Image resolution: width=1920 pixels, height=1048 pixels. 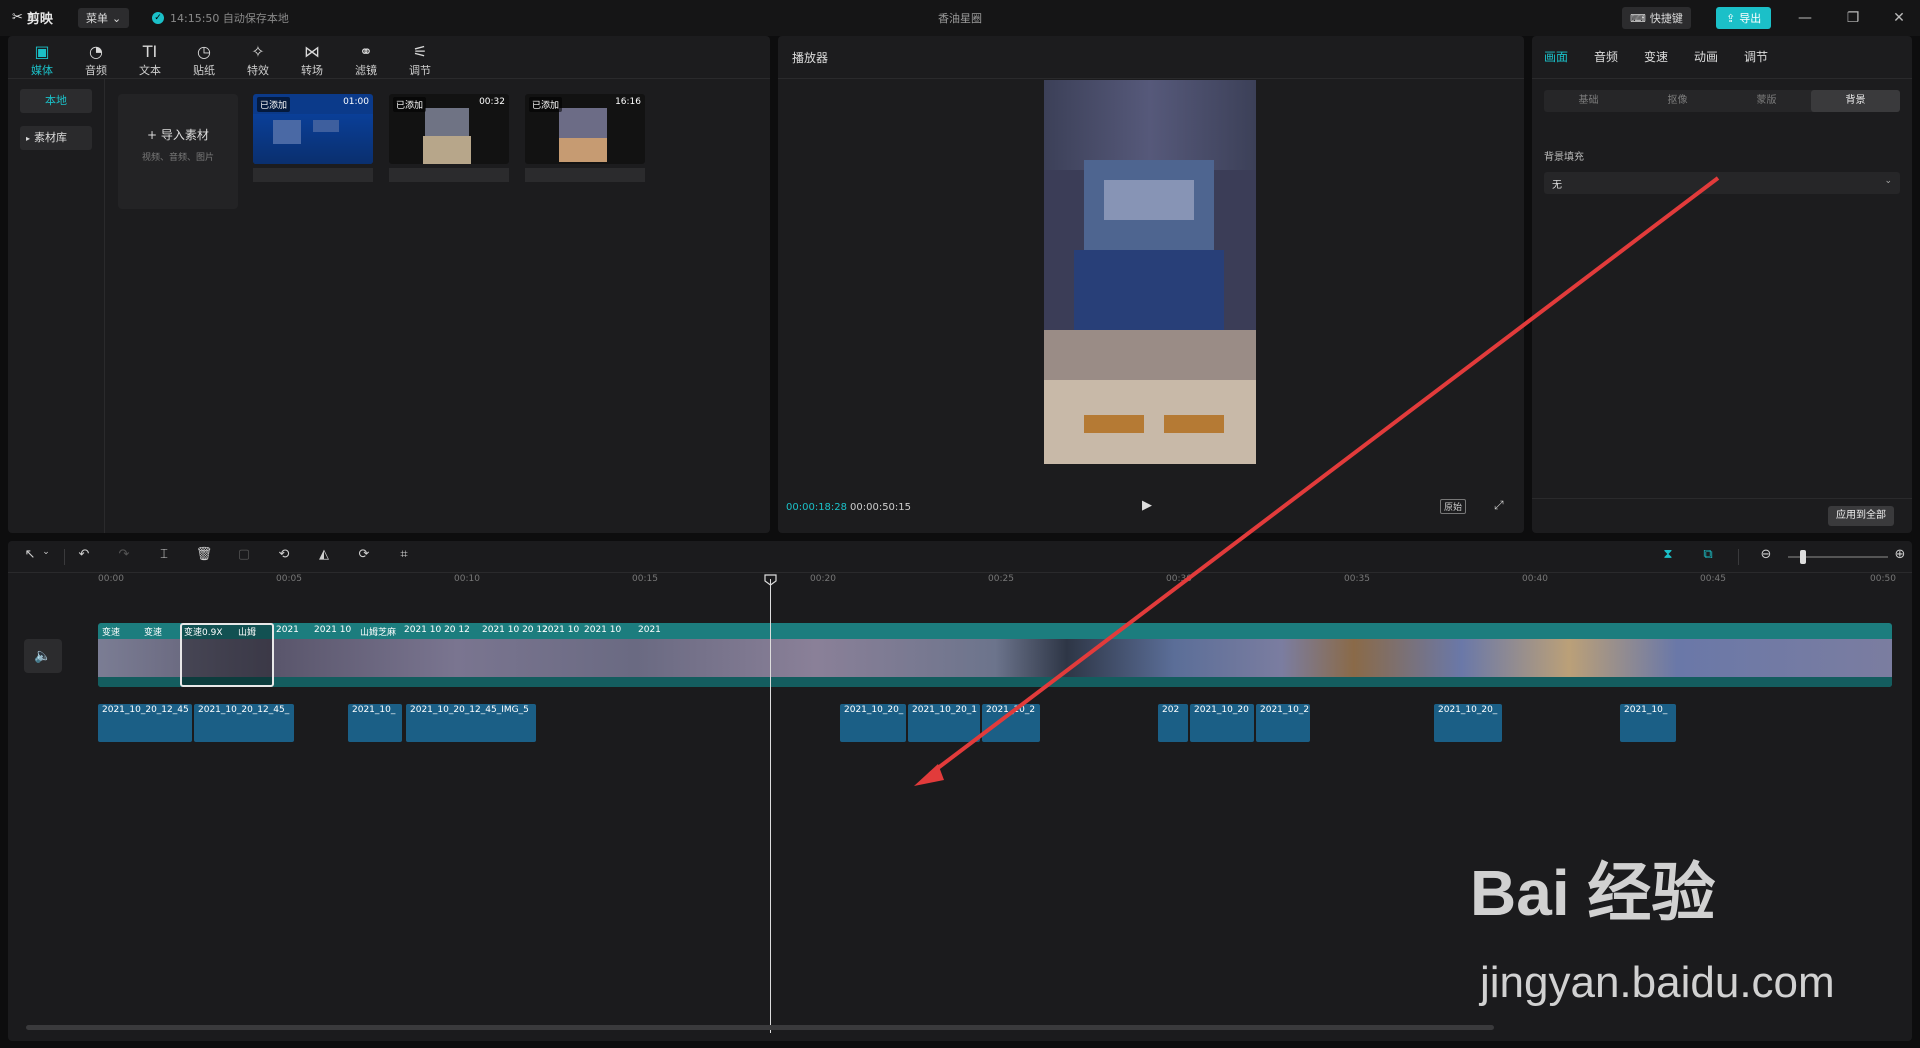 I want to click on watermark-url: jingyan.baidu.com, so click(x=1657, y=982).